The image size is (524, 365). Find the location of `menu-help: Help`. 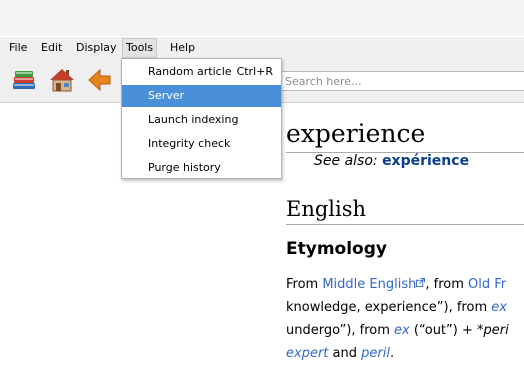

menu-help: Help is located at coordinates (182, 48).